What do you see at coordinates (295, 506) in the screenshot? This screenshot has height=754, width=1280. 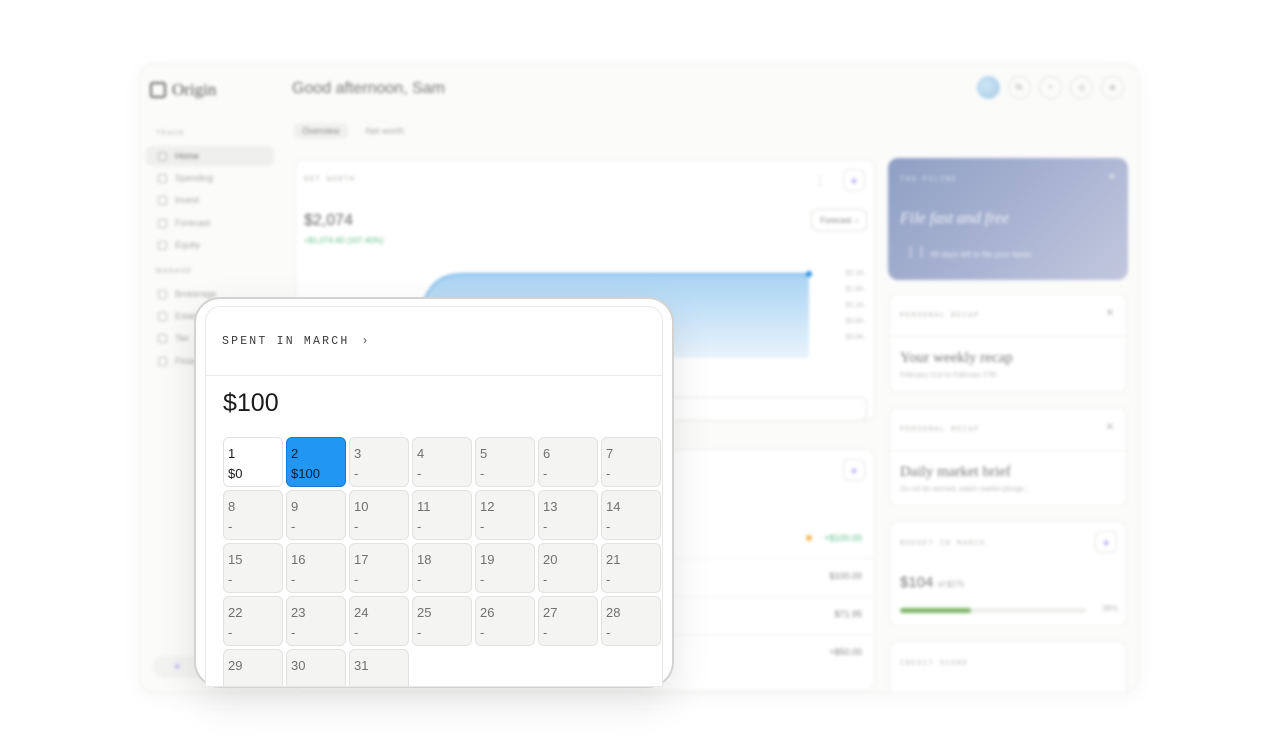 I see `day-number: 9` at bounding box center [295, 506].